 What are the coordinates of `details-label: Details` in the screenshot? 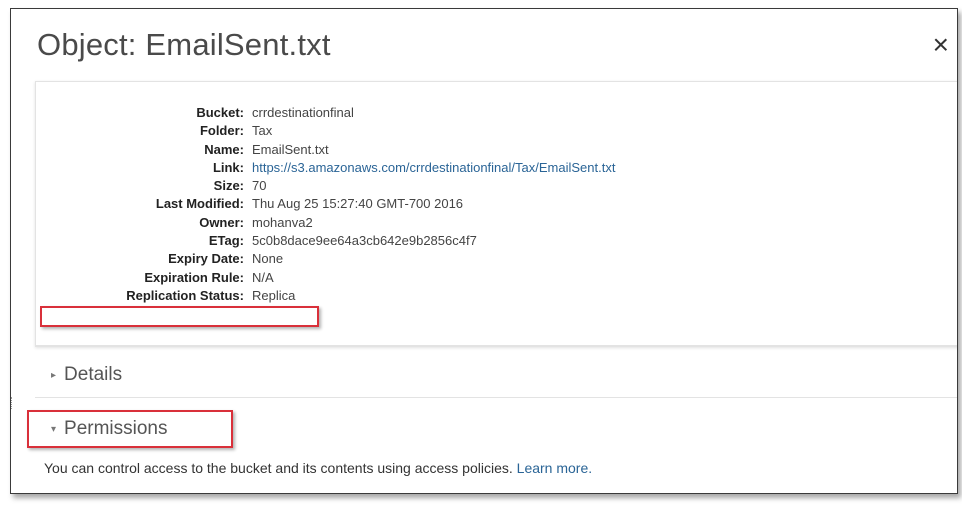 It's located at (93, 374).